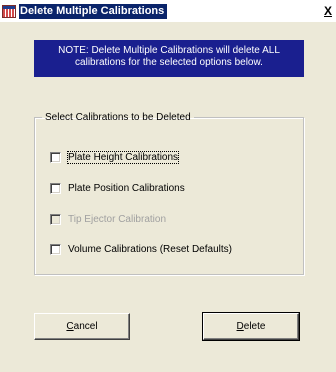  I want to click on cancel-label-rest: ancel, so click(85, 326).